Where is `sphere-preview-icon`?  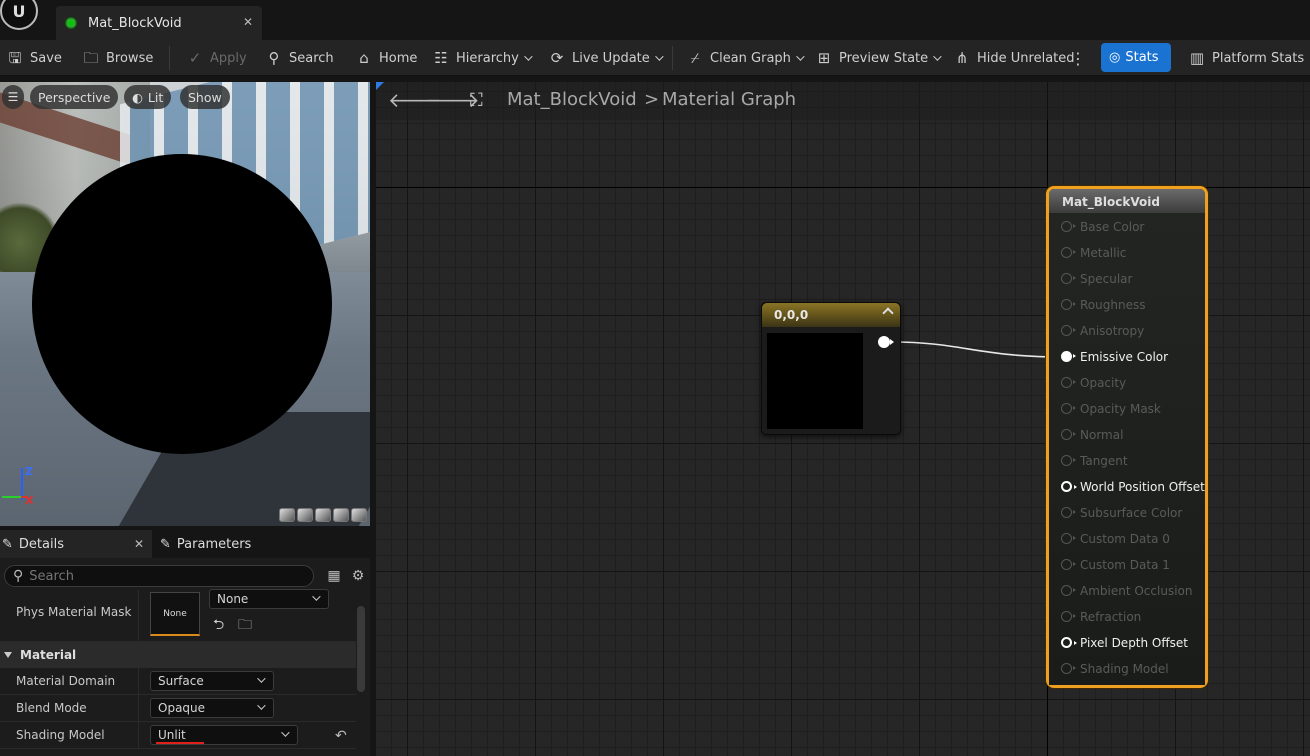 sphere-preview-icon is located at coordinates (305, 515).